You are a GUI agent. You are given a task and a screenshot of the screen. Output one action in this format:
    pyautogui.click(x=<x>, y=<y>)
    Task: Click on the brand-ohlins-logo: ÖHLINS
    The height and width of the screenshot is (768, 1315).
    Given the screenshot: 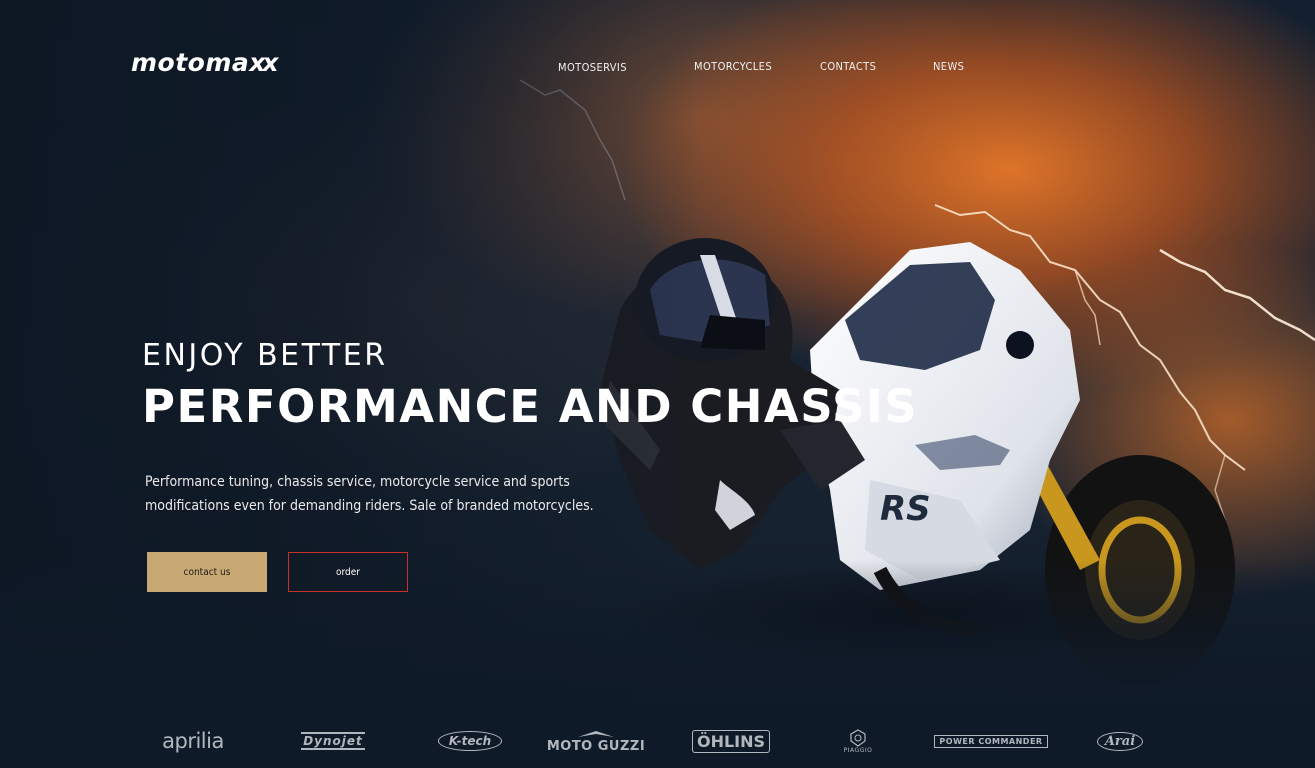 What is the action you would take?
    pyautogui.click(x=731, y=741)
    